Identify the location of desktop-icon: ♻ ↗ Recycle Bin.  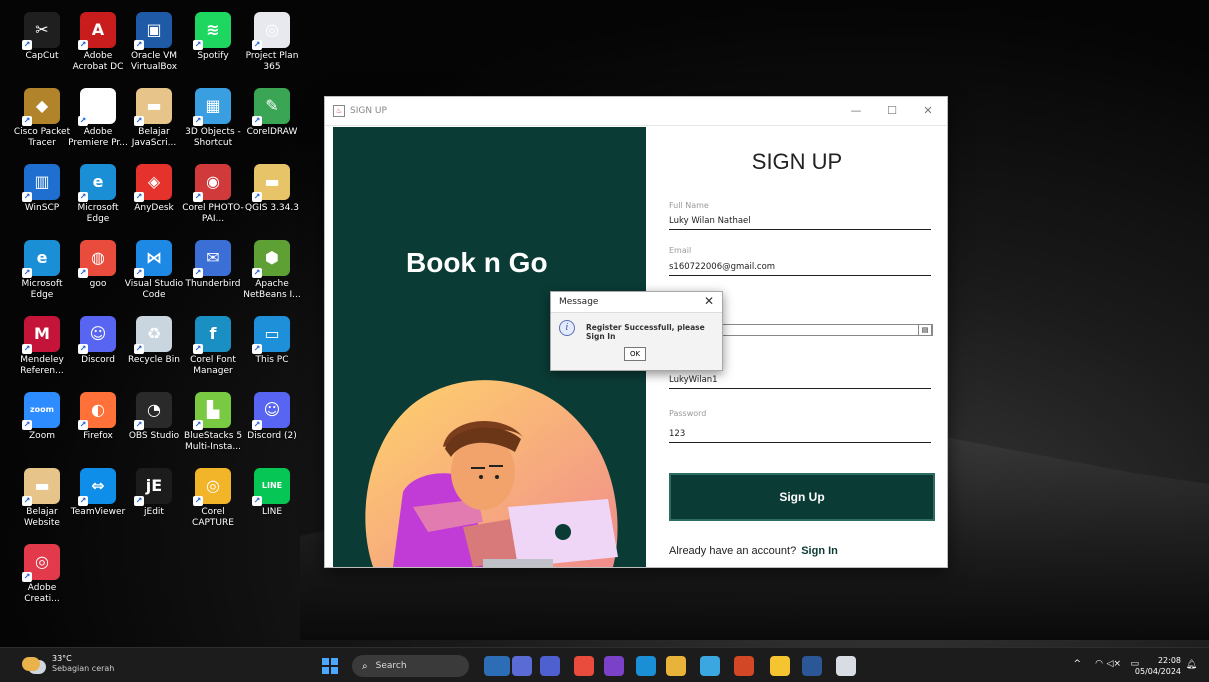
(154, 341).